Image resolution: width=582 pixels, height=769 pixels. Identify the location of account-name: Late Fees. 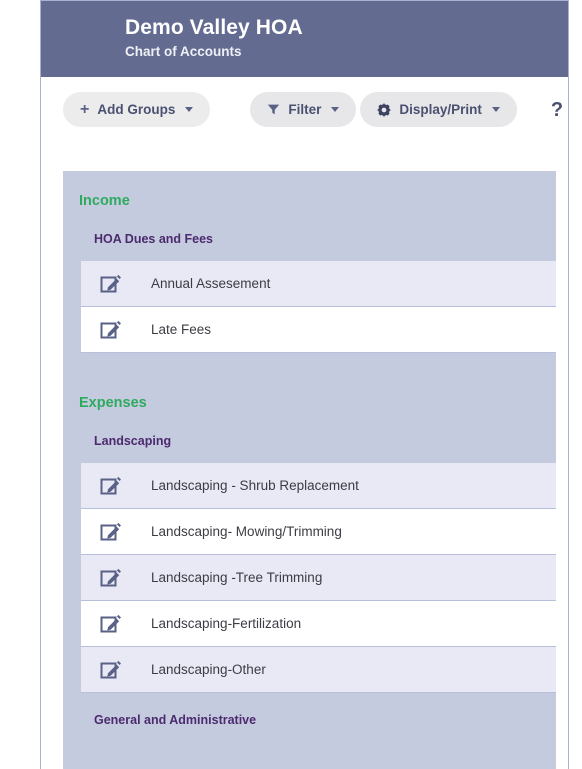
(181, 329).